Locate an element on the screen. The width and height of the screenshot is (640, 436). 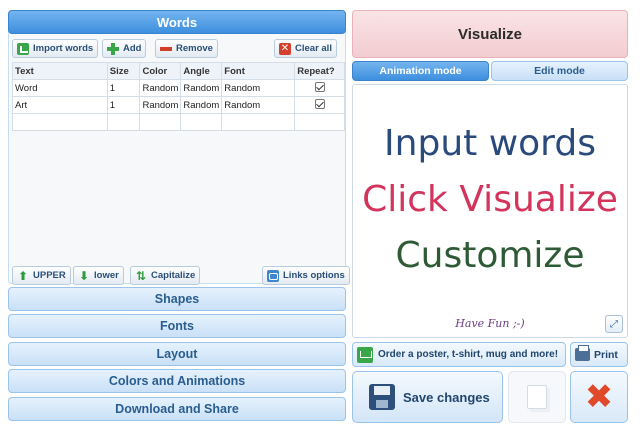
column-header: Angle is located at coordinates (201, 71).